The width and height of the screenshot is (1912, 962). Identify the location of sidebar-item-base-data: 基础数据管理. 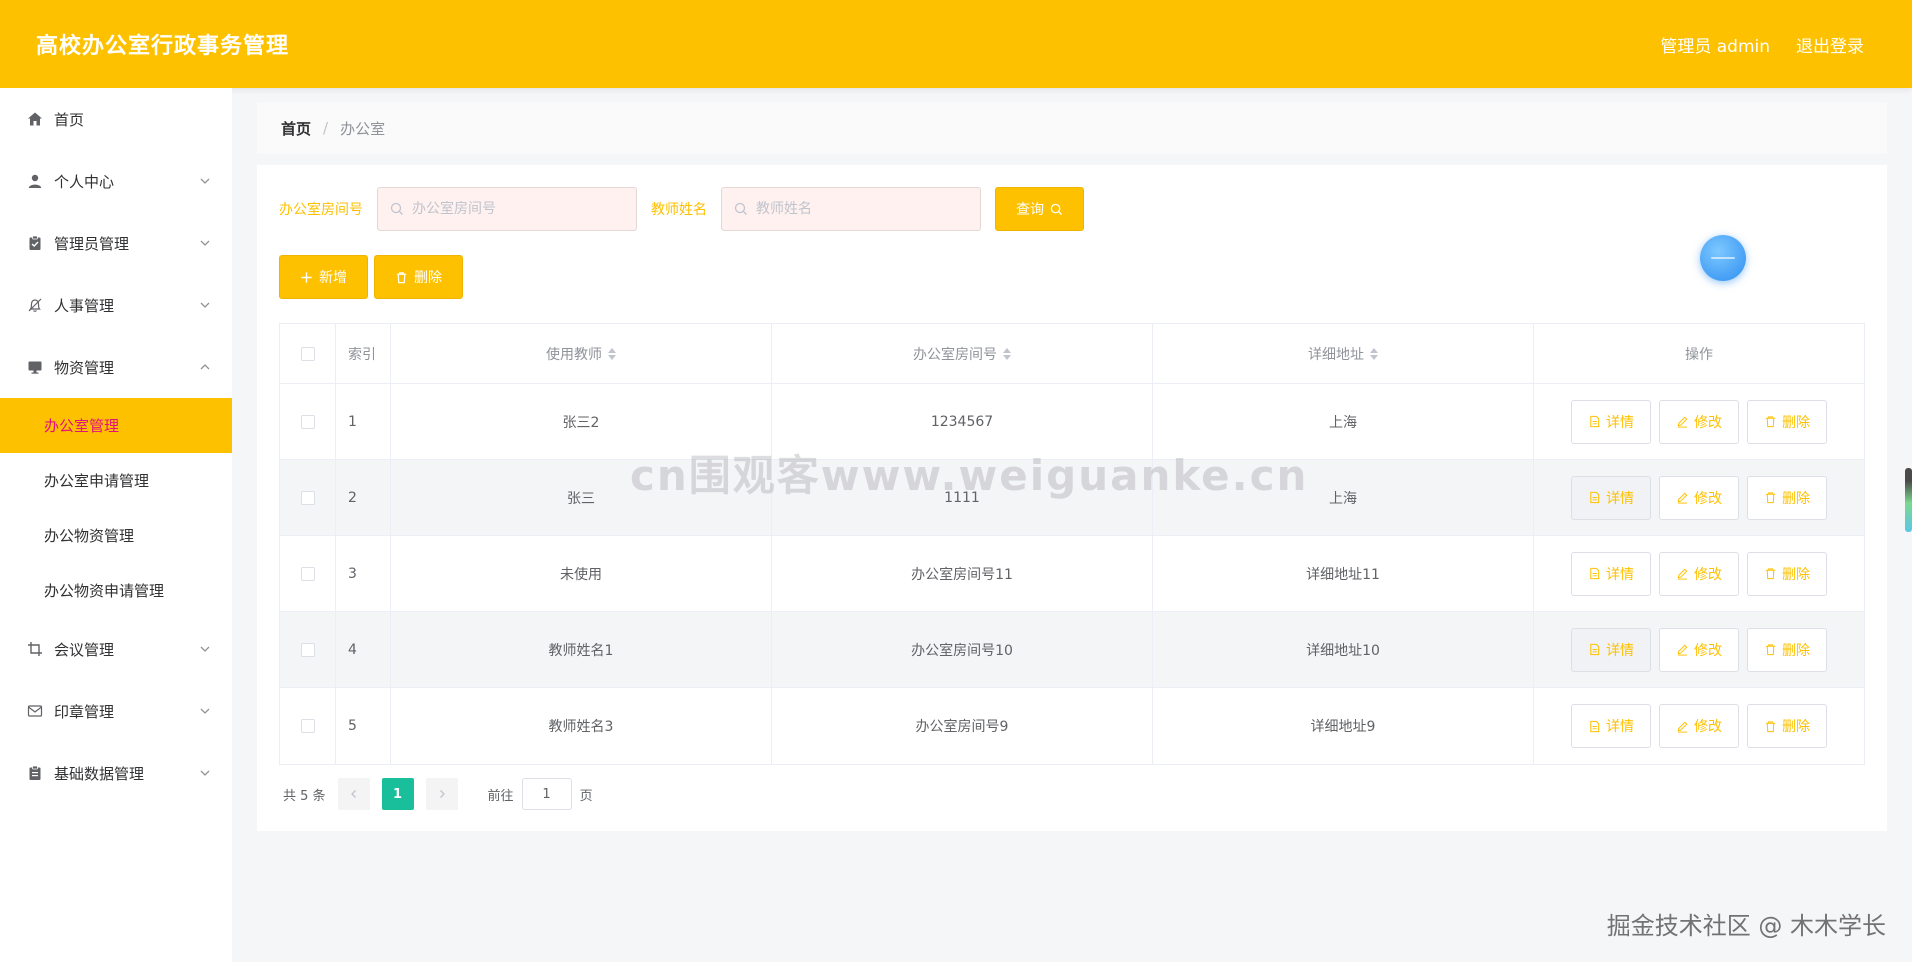
(116, 773).